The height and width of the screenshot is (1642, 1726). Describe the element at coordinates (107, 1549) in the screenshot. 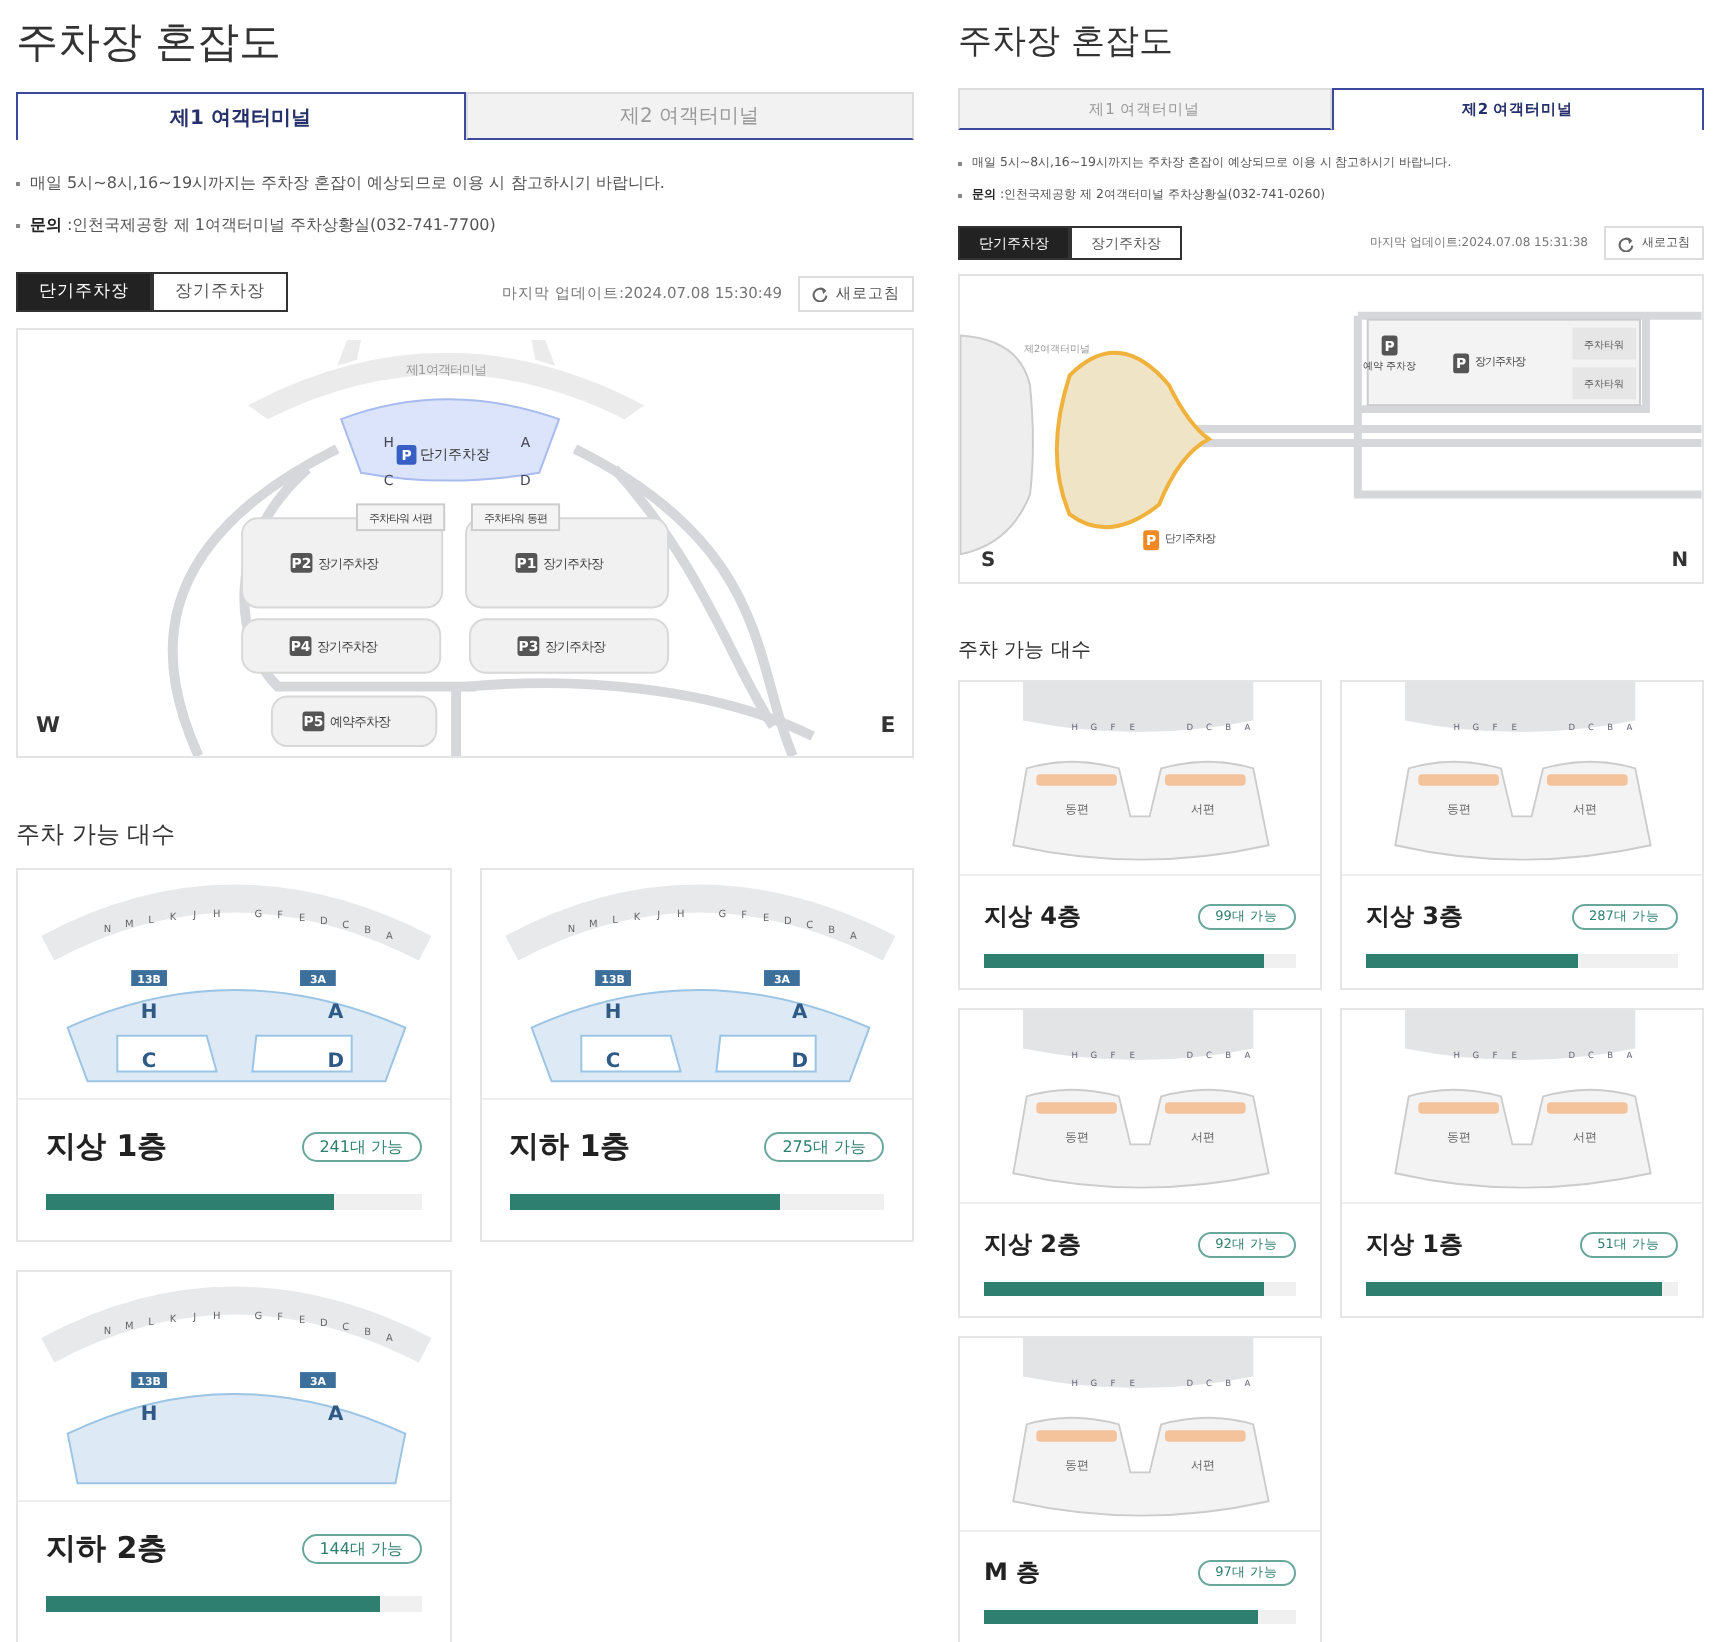

I see `floor-name: 지하 2층` at that location.